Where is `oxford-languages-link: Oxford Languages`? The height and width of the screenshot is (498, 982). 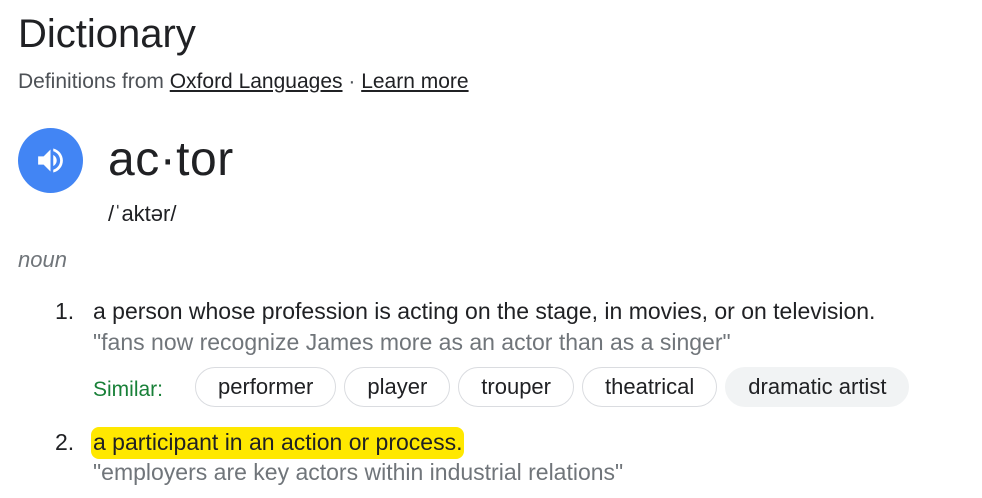 oxford-languages-link: Oxford Languages is located at coordinates (256, 81).